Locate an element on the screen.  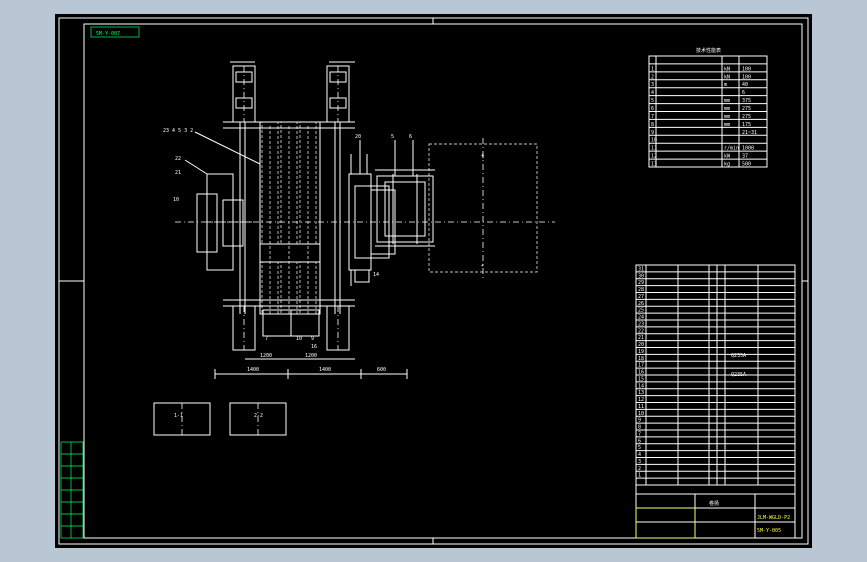
part-label-23-4-5-3-2: 23 4 5 3 2 is located at coordinates (178, 131).